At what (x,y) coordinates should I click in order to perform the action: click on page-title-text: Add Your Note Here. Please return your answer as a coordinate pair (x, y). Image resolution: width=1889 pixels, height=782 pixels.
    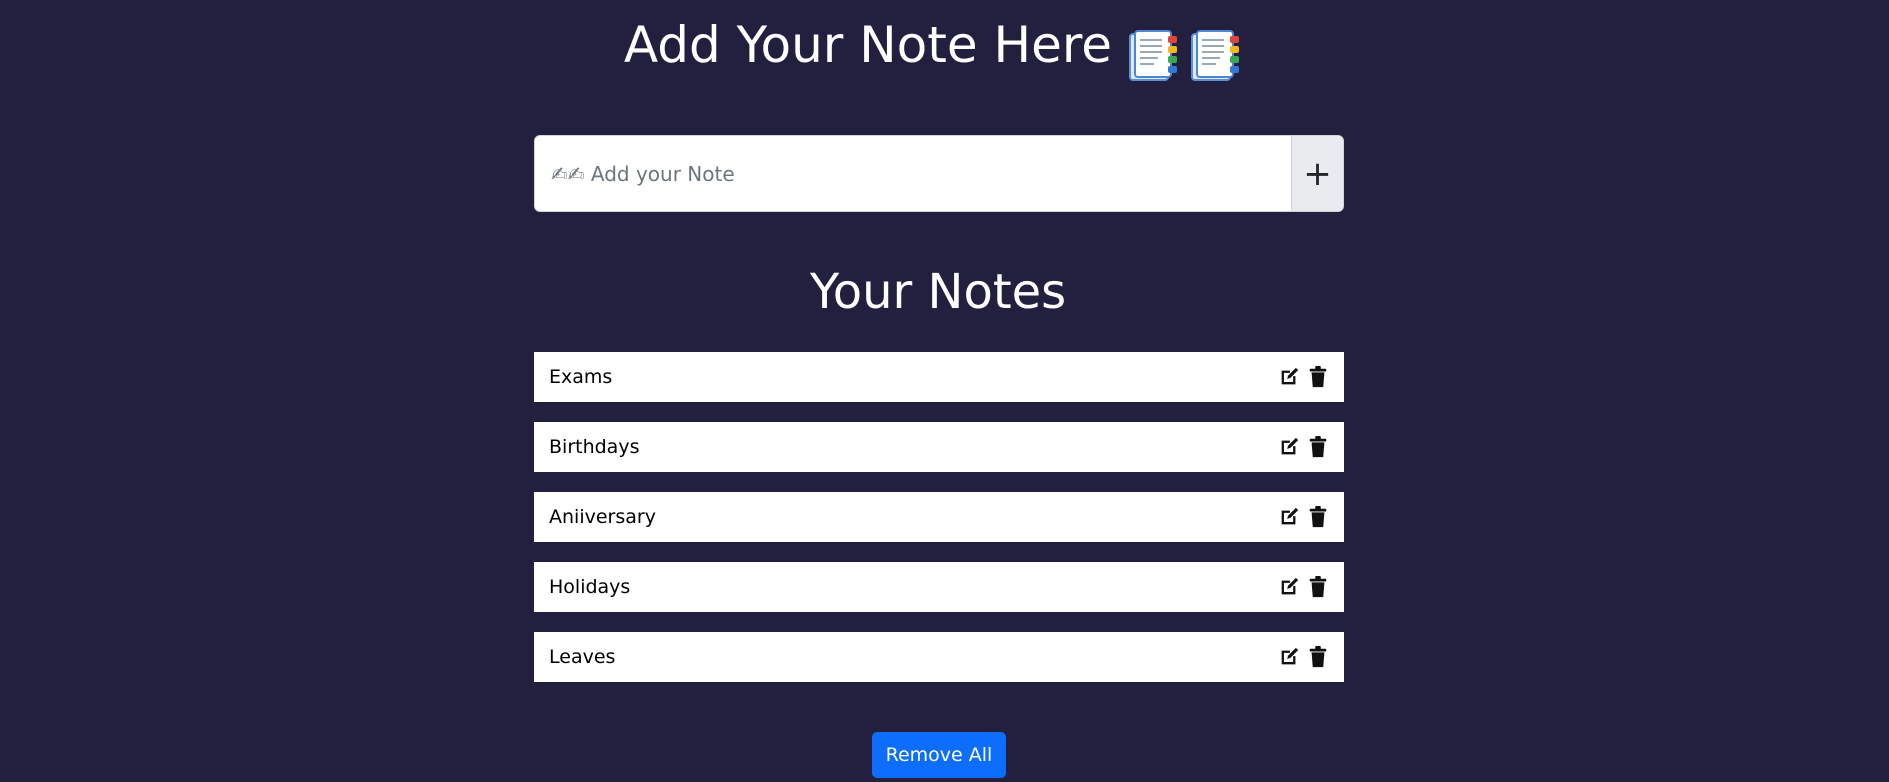
    Looking at the image, I should click on (868, 45).